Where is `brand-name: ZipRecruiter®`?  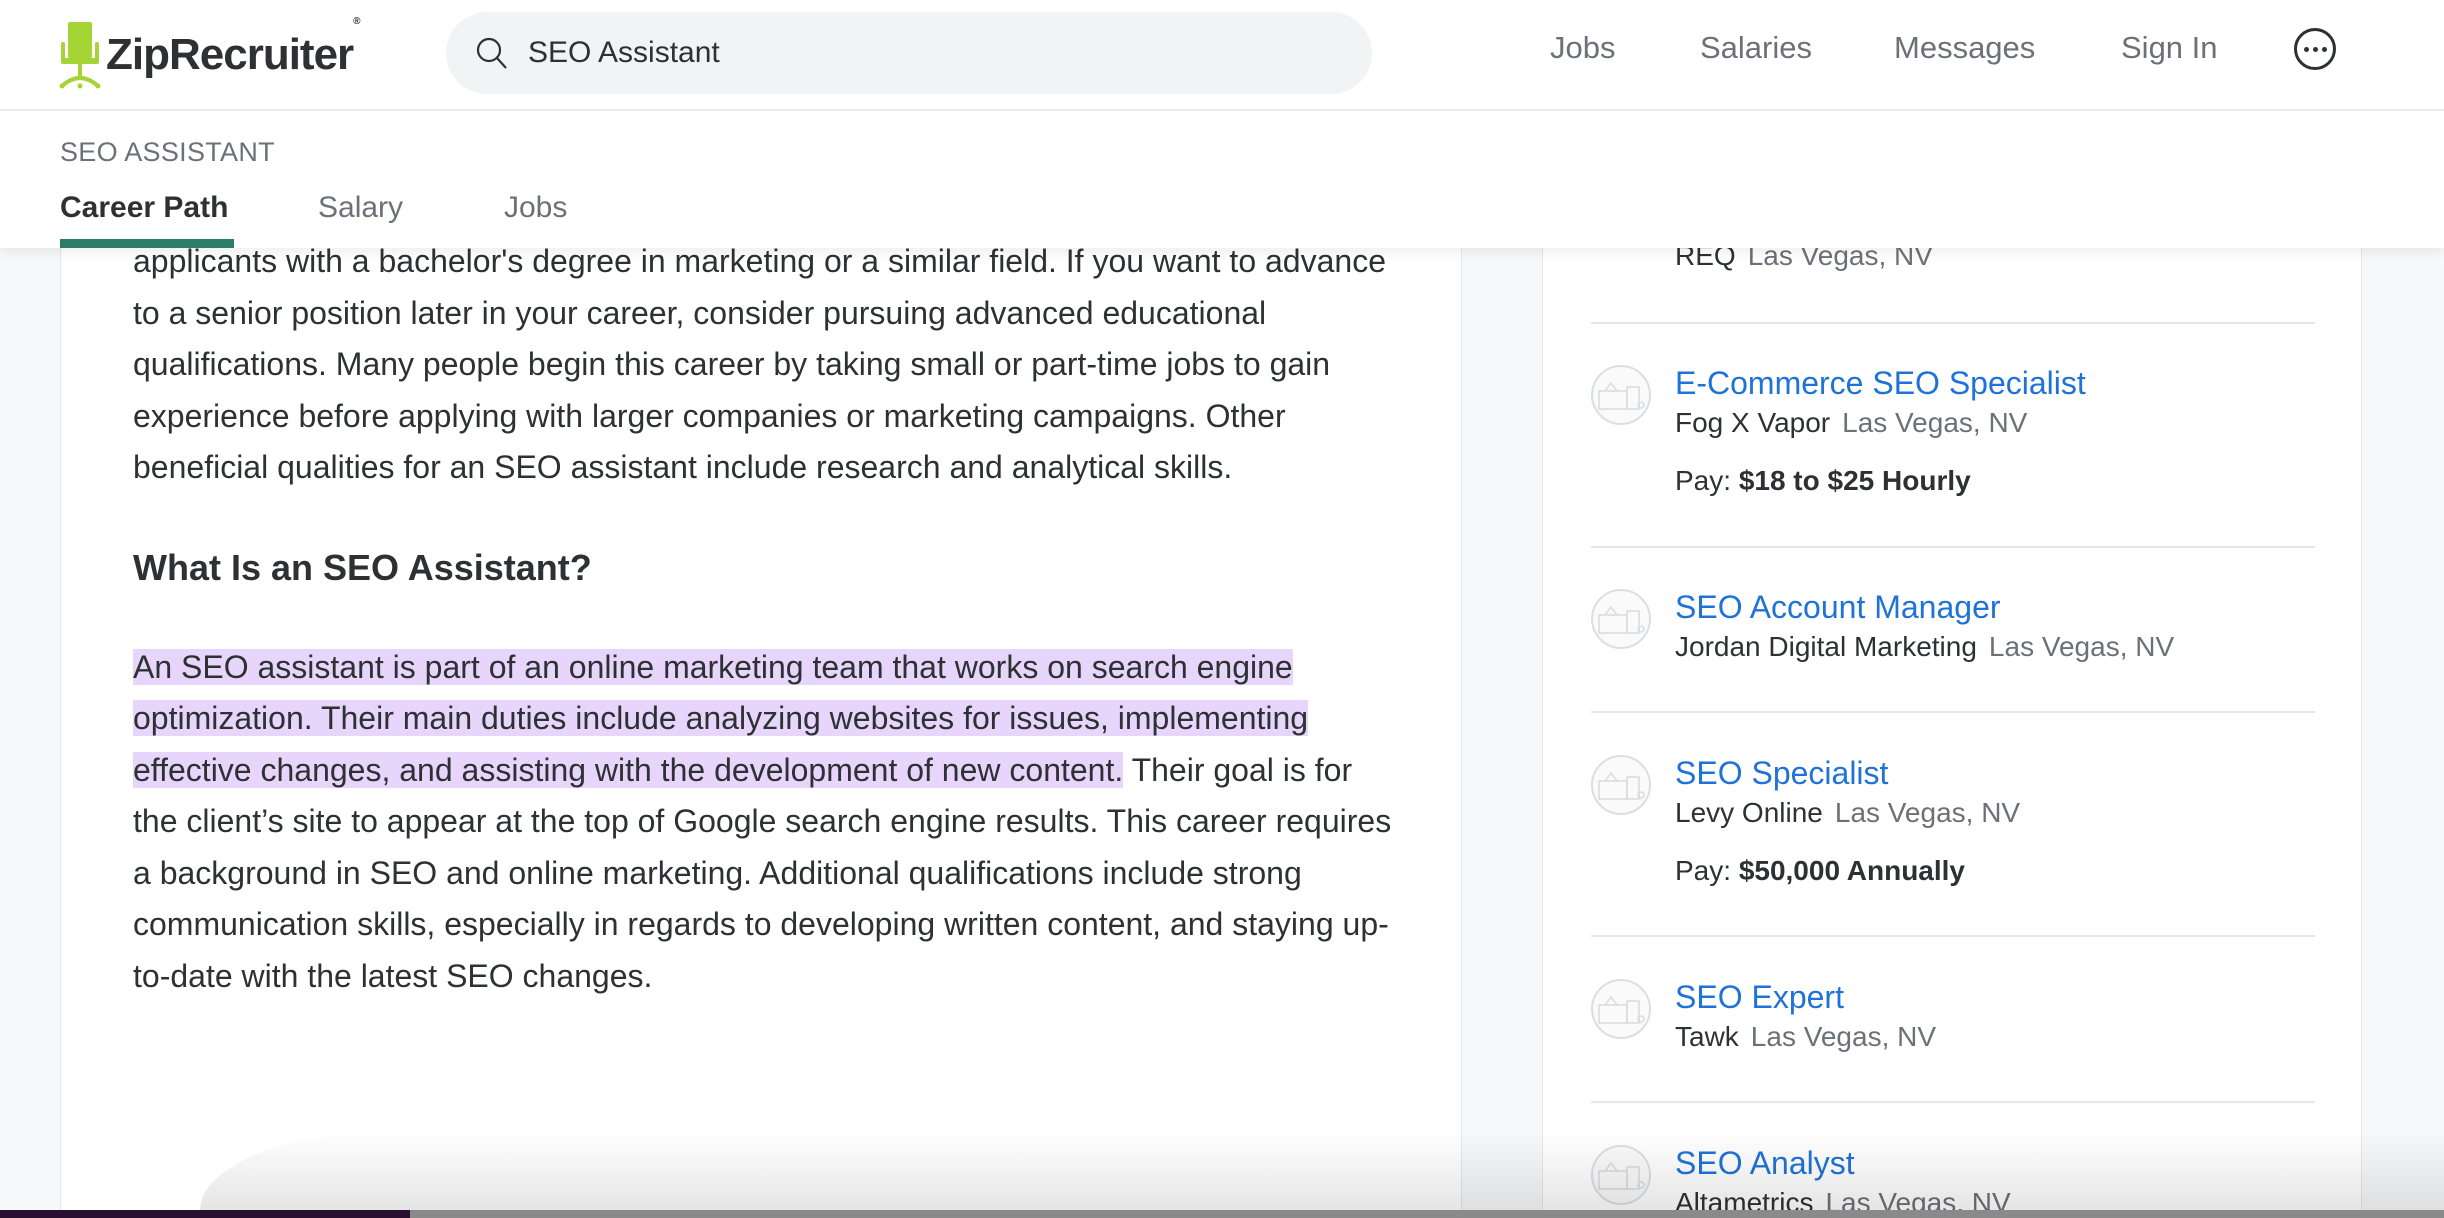 brand-name: ZipRecruiter® is located at coordinates (233, 47).